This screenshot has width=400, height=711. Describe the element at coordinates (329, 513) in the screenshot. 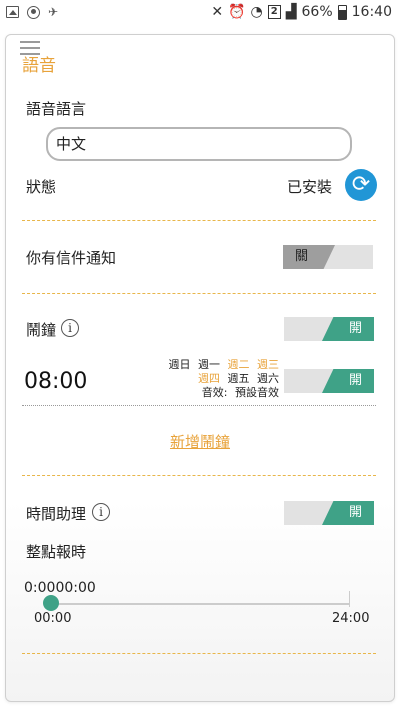

I see `time-assistant-toggle: 開` at that location.